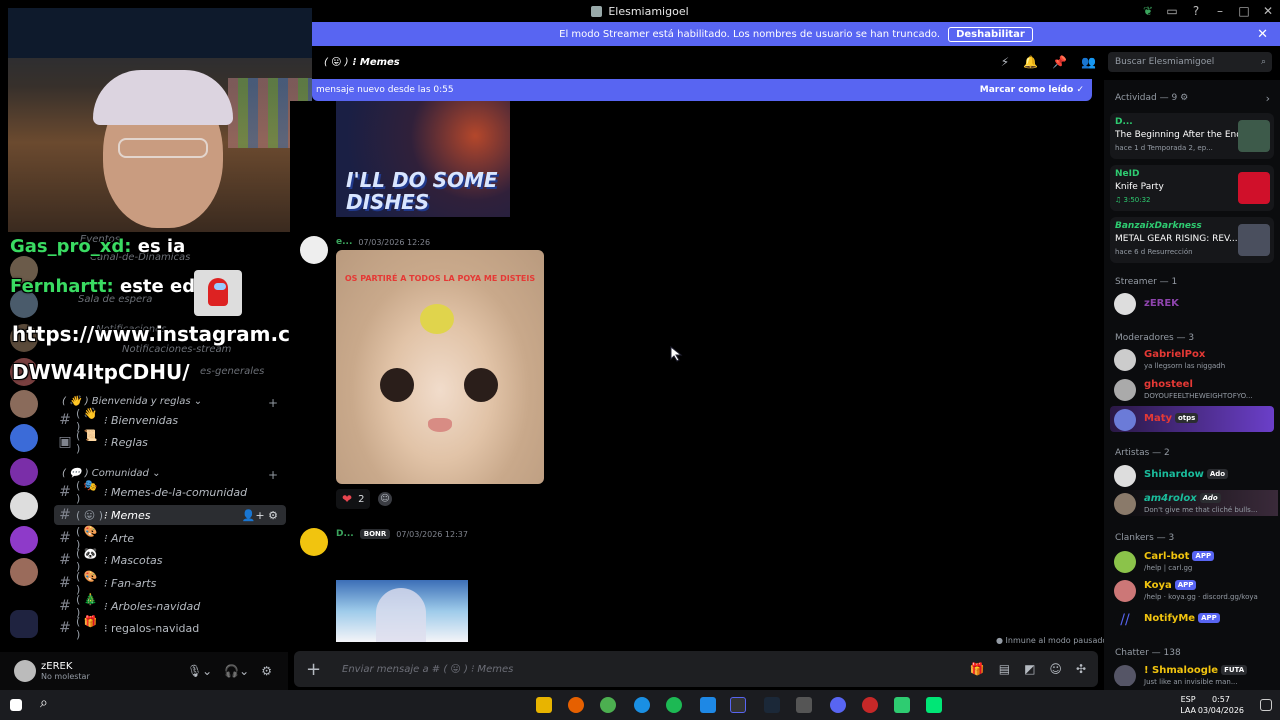 The height and width of the screenshot is (720, 1280). What do you see at coordinates (1192, 419) in the screenshot?
I see `member-item: Maty otps` at bounding box center [1192, 419].